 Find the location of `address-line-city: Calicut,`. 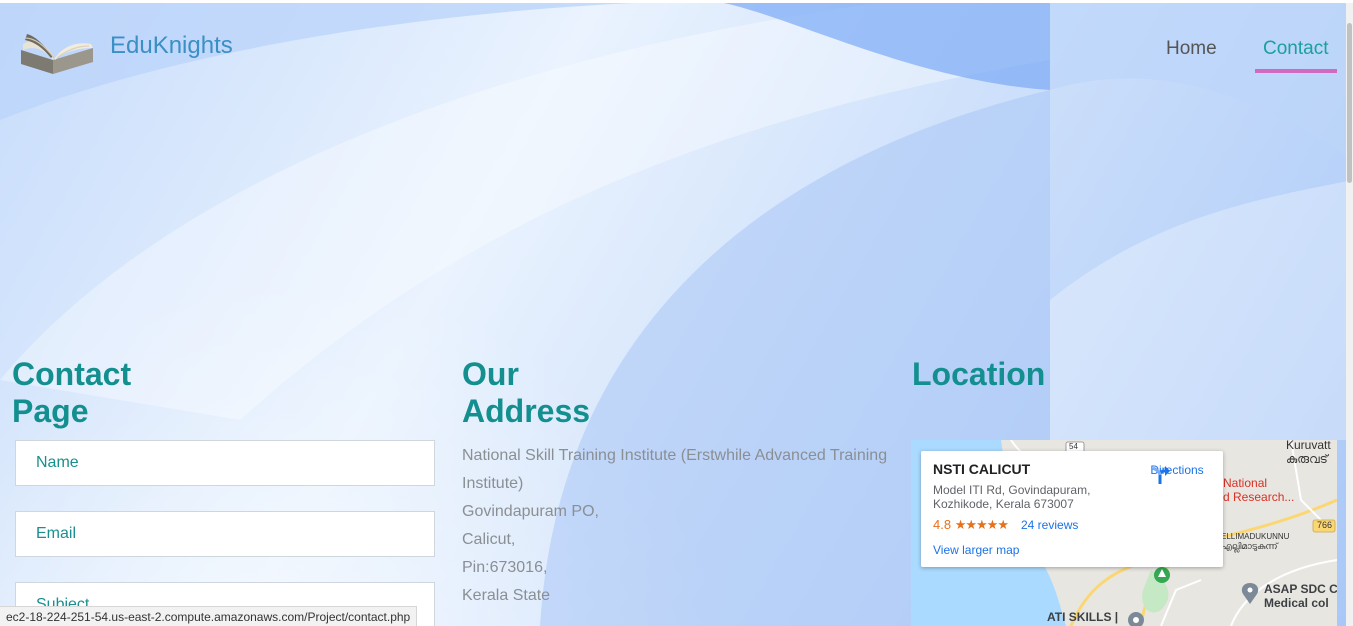

address-line-city: Calicut, is located at coordinates (489, 539).